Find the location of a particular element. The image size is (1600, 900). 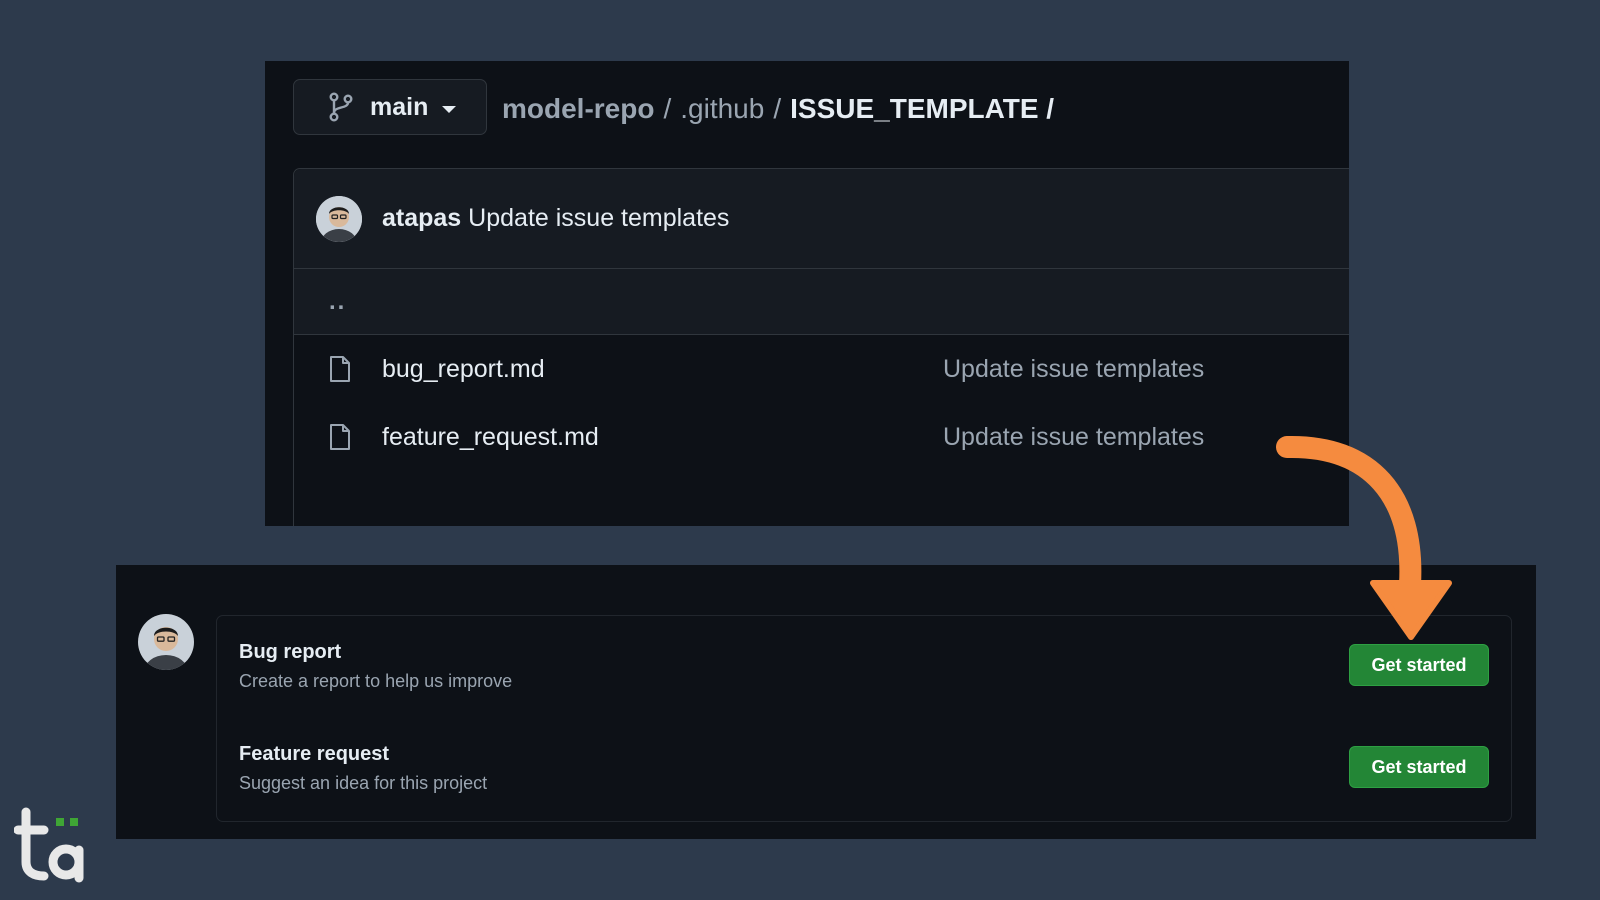

commit-author-link: atapas is located at coordinates (421, 218).